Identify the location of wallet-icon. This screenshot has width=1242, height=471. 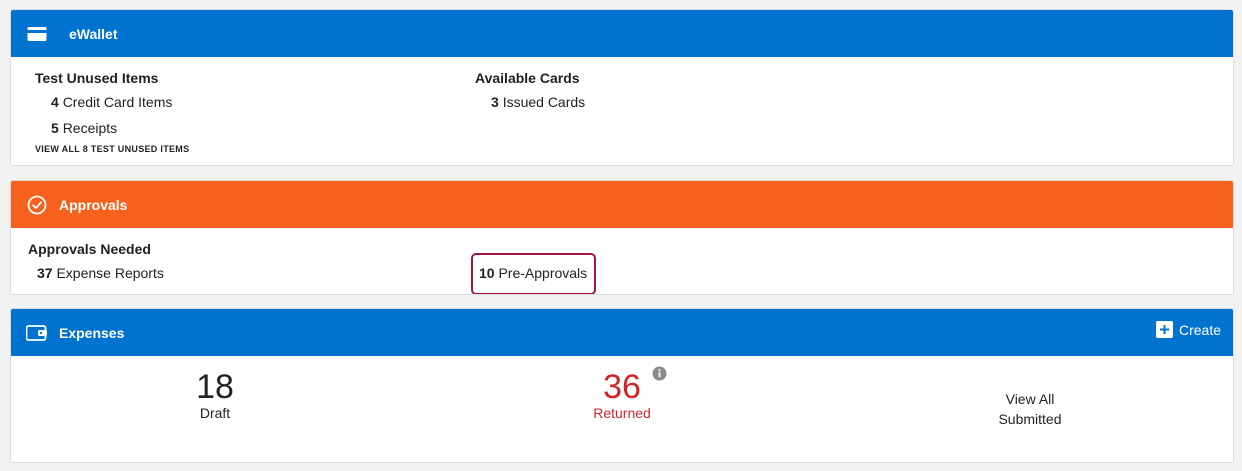
(37, 333).